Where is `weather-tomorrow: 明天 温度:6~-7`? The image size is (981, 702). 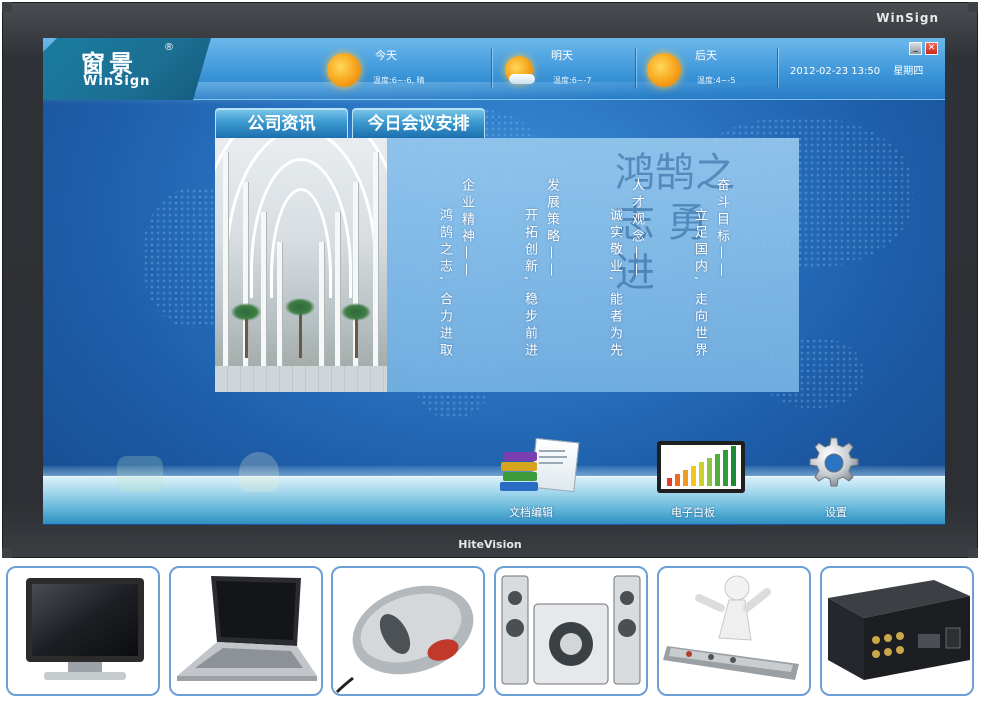 weather-tomorrow: 明天 温度:6~-7 is located at coordinates (566, 69).